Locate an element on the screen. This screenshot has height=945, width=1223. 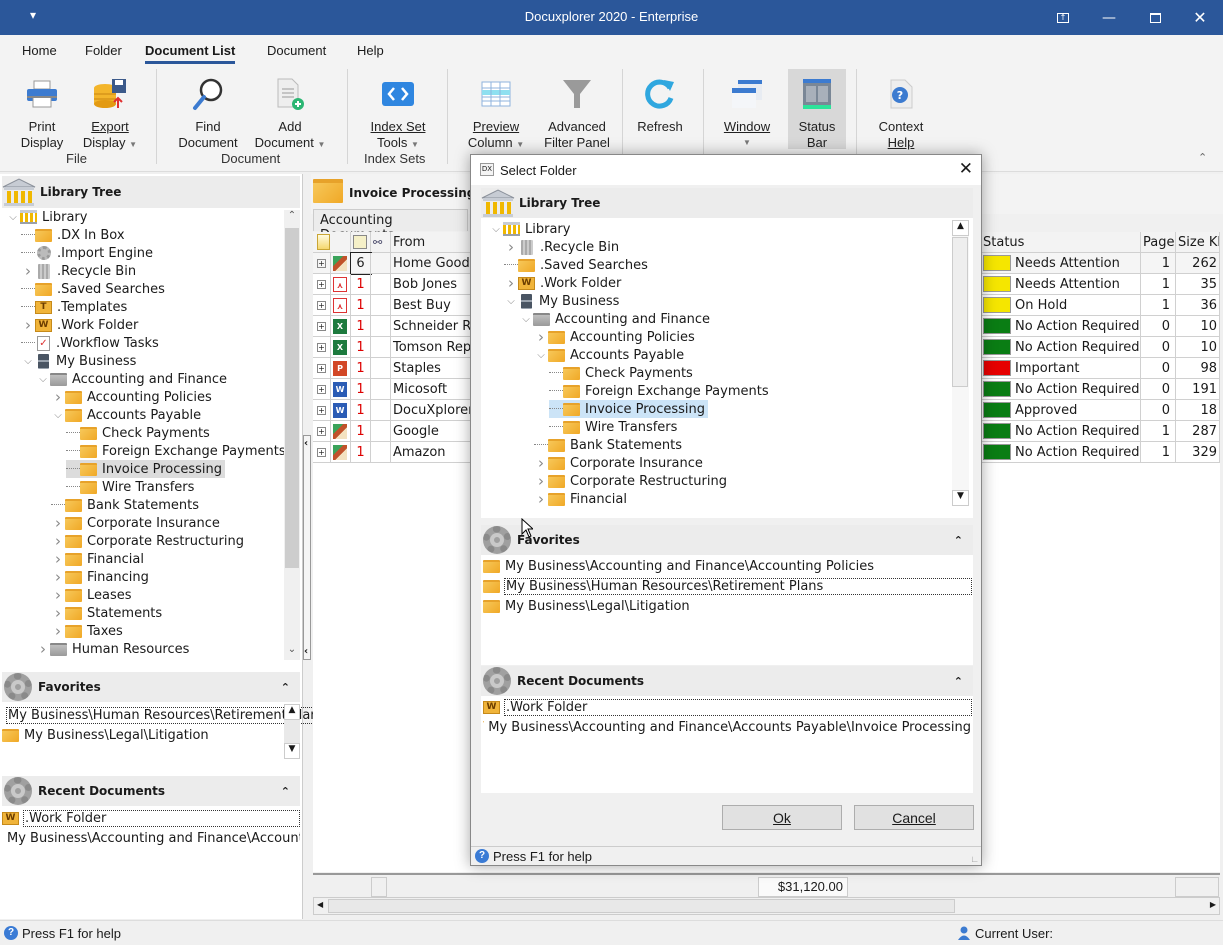
tree-item: ⌵ Library is located at coordinates (46, 217).